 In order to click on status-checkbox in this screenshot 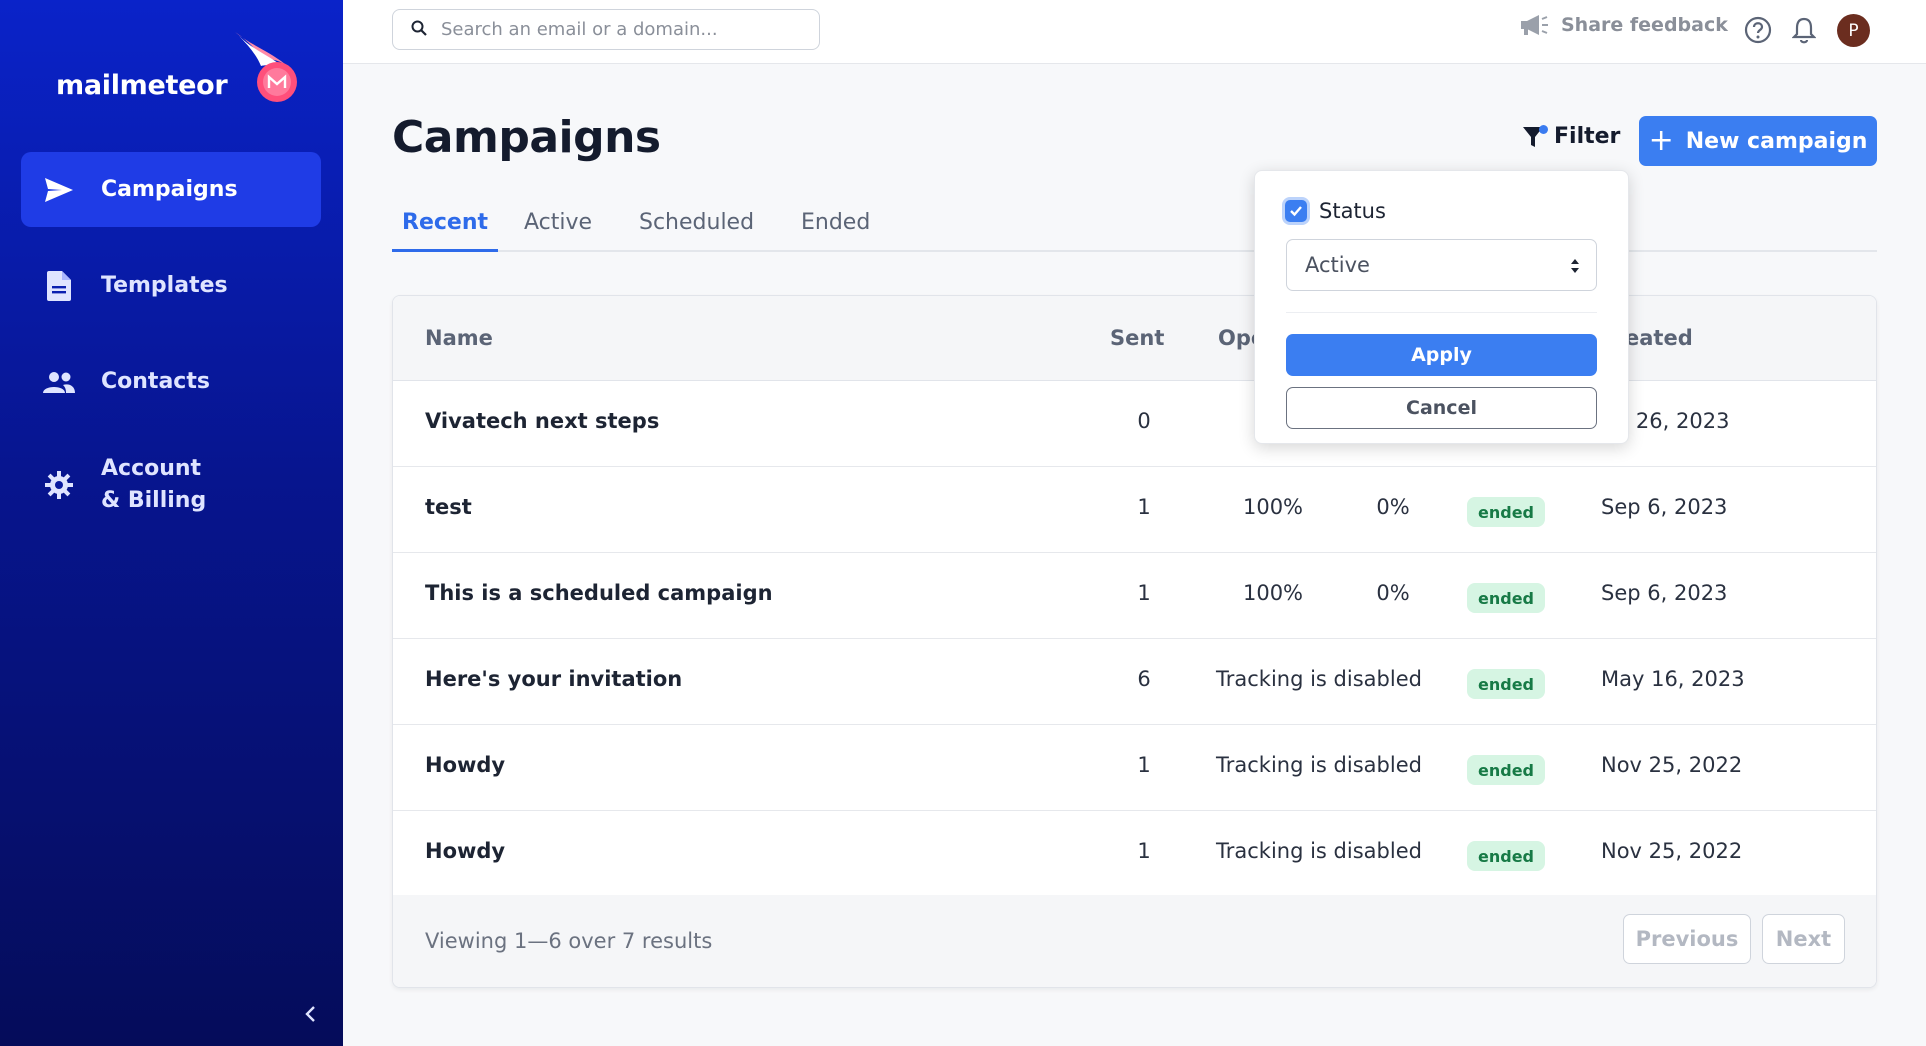, I will do `click(1296, 211)`.